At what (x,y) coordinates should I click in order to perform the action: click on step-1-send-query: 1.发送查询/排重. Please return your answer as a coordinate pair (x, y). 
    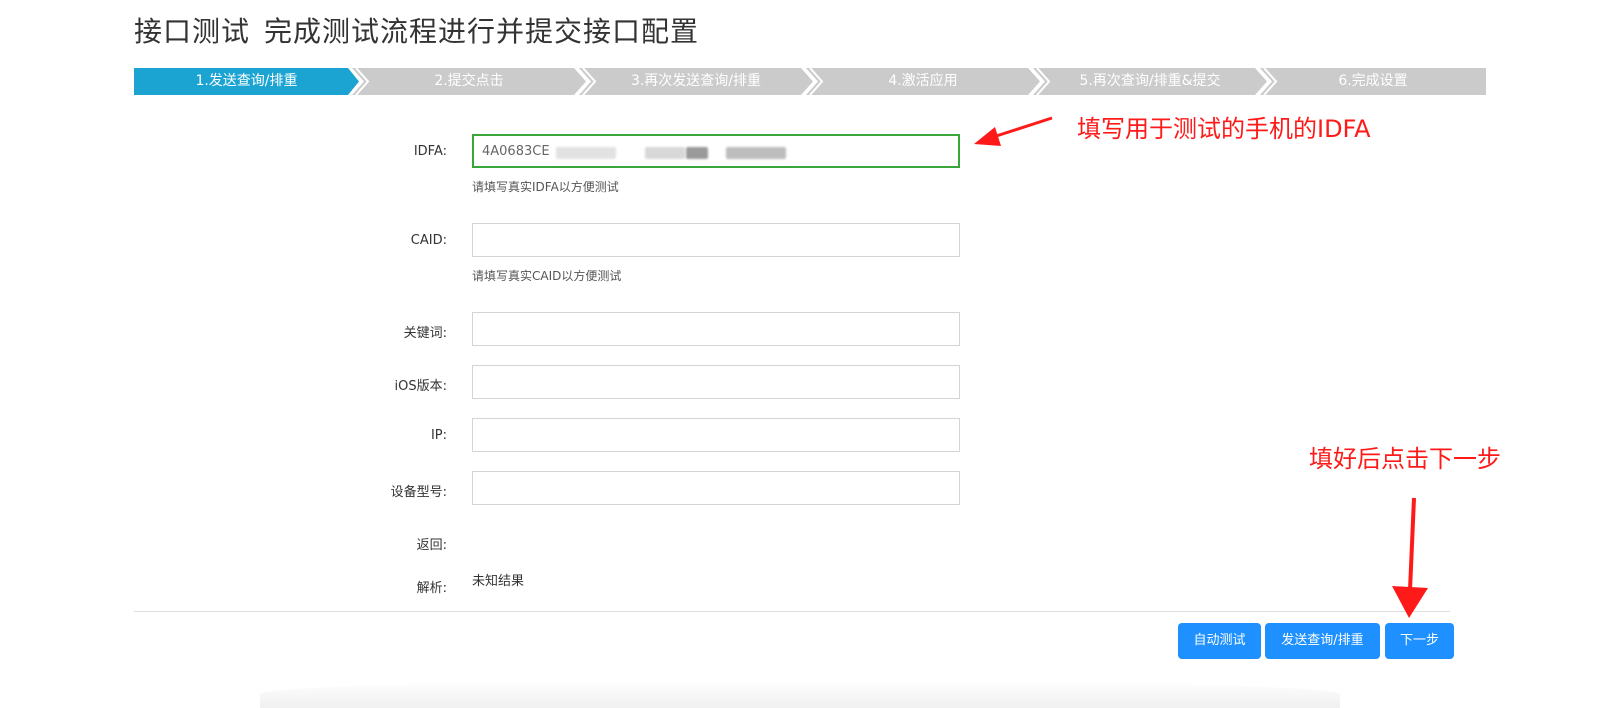
    Looking at the image, I should click on (246, 81).